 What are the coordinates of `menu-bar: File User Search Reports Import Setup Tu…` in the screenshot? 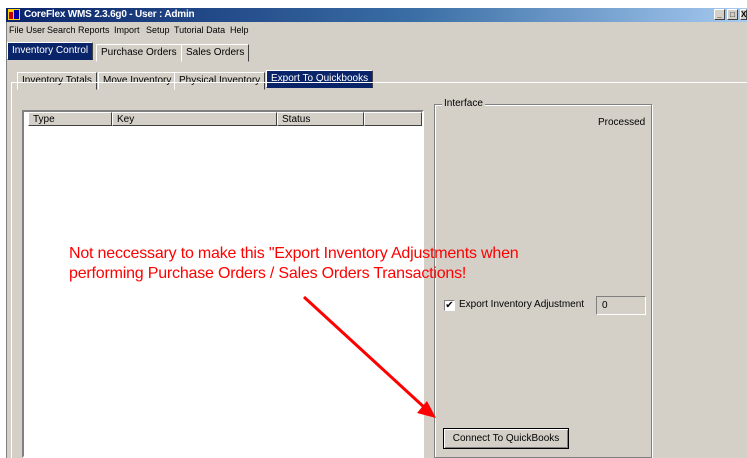 It's located at (377, 31).